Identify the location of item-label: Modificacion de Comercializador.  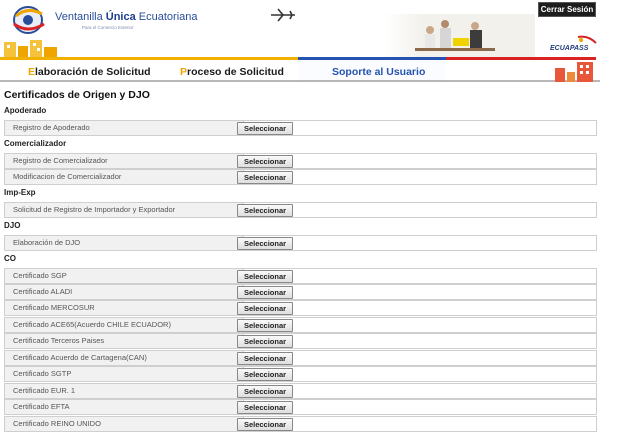
(124, 177).